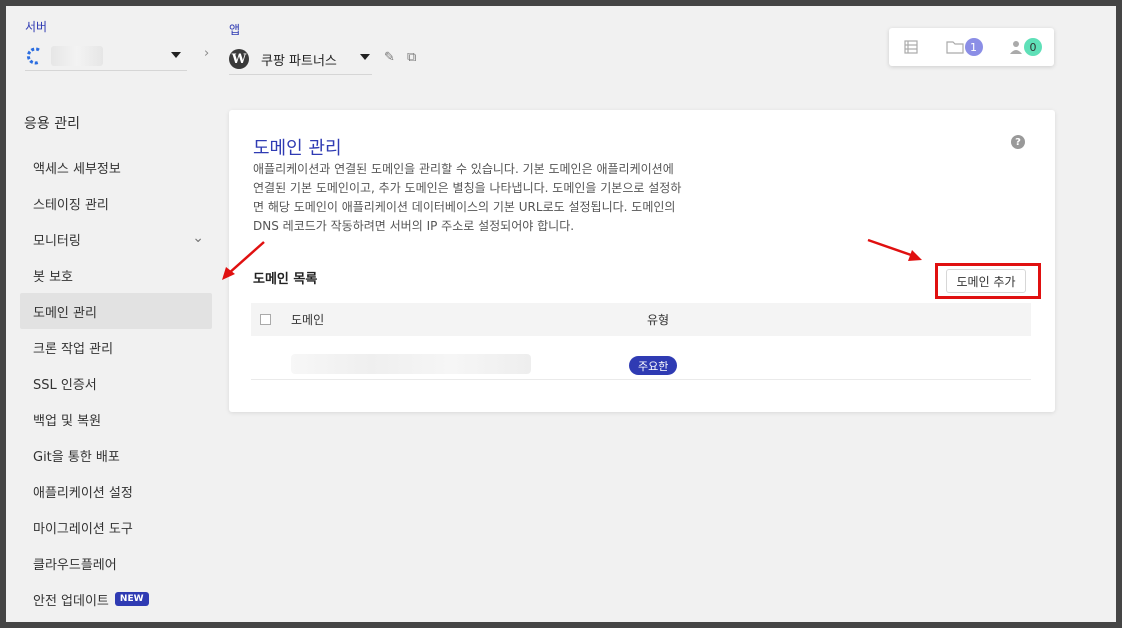 This screenshot has height=628, width=1122. I want to click on sidebar-item-cron-jobs: 크론 작업 관리, so click(116, 347).